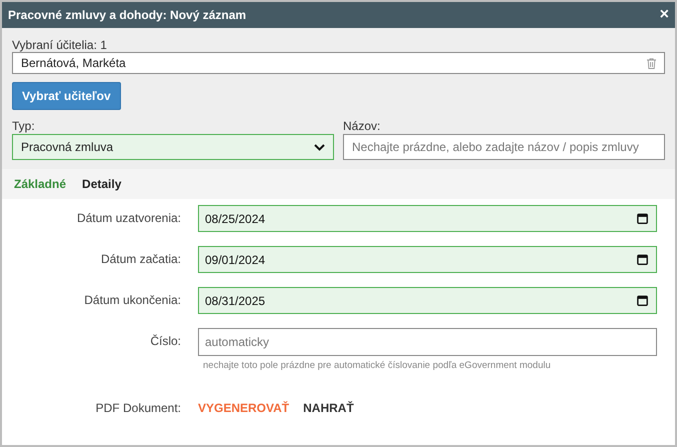 This screenshot has width=677, height=447. What do you see at coordinates (377, 365) in the screenshot?
I see `hint-text: nechajte toto pole prázdne pre automatické číslovanie podľa eGovernment modulu` at bounding box center [377, 365].